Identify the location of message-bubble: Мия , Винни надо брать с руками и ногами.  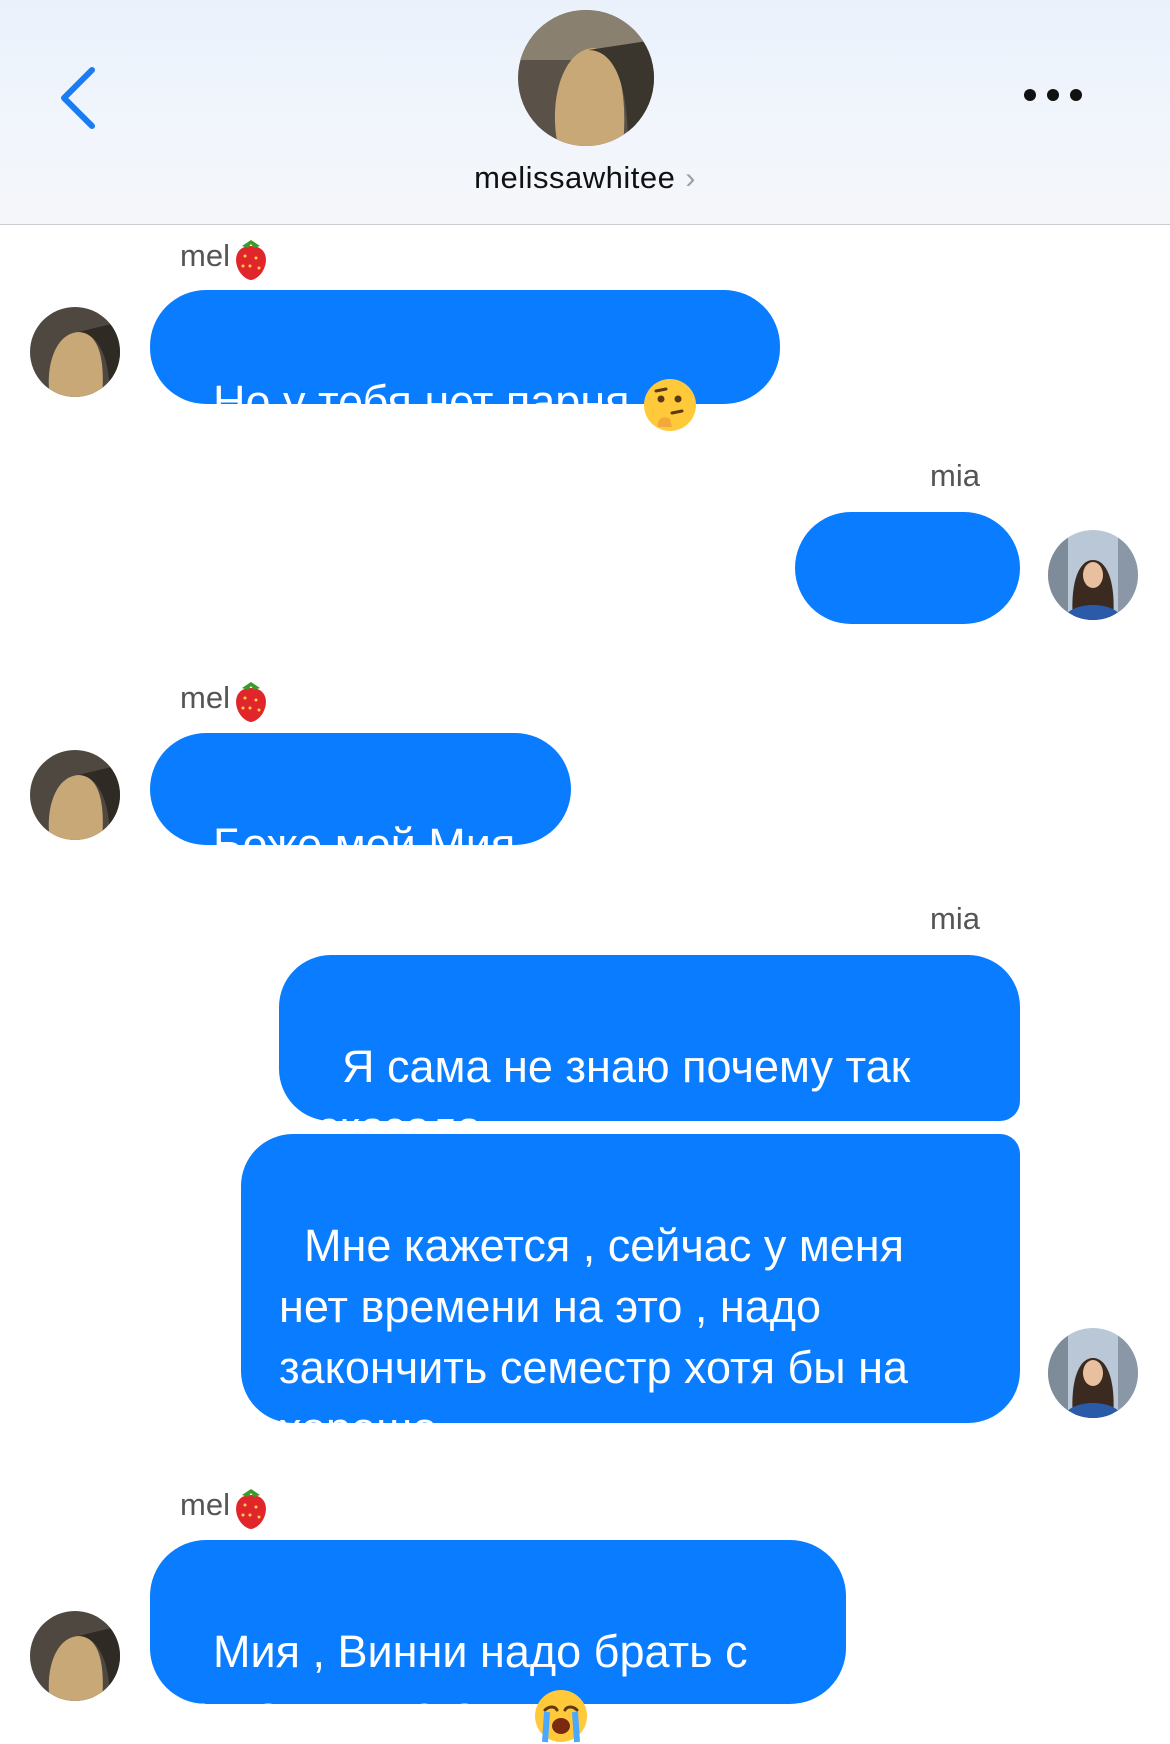
(498, 1641).